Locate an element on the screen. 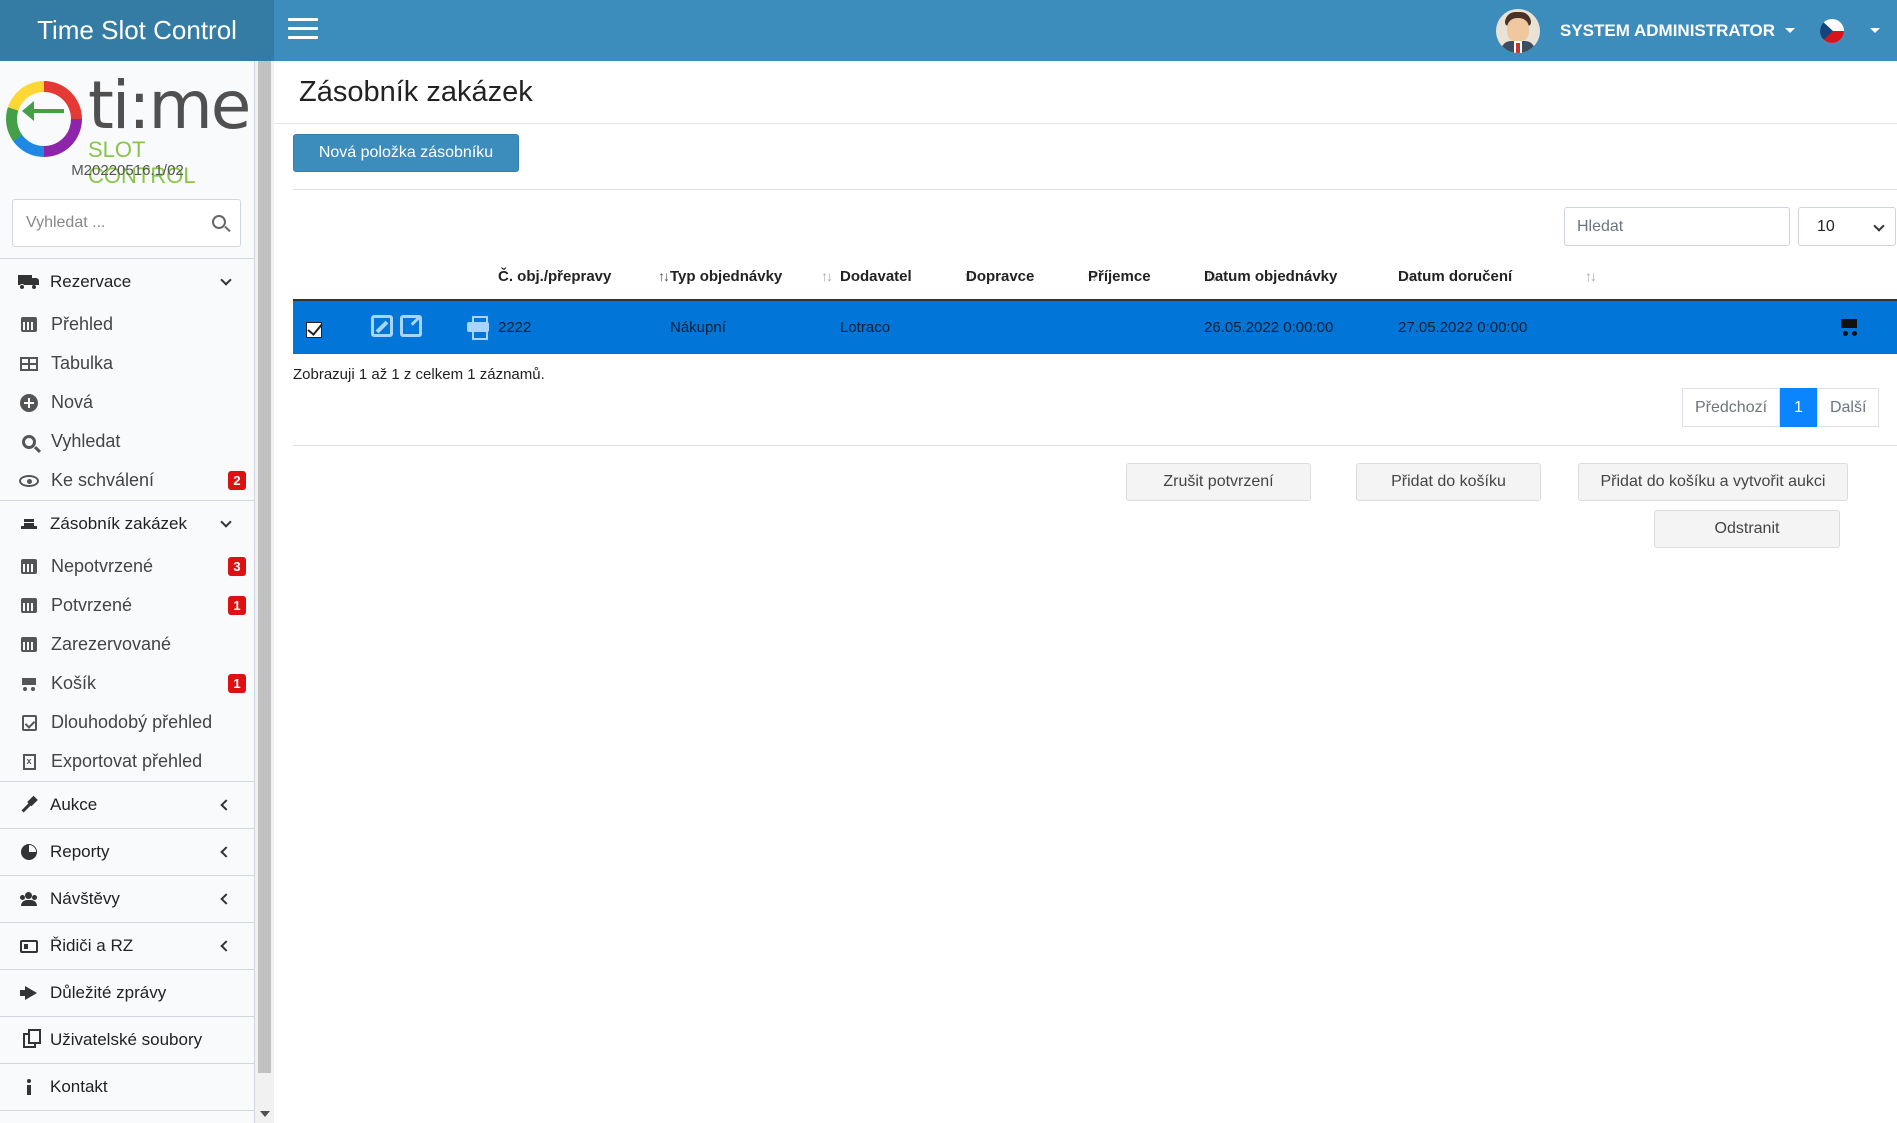  sidebar-group-reporty: Reporty is located at coordinates (127, 852).